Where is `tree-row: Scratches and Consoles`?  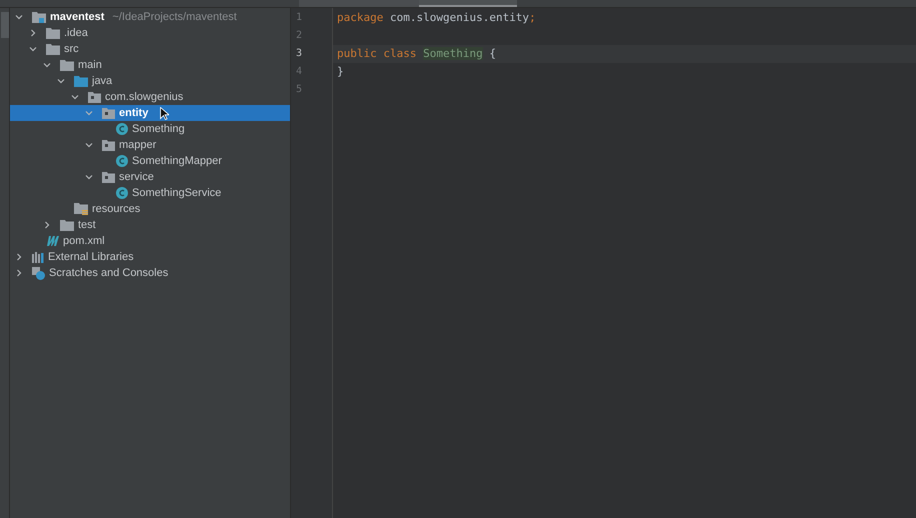
tree-row: Scratches and Consoles is located at coordinates (150, 273).